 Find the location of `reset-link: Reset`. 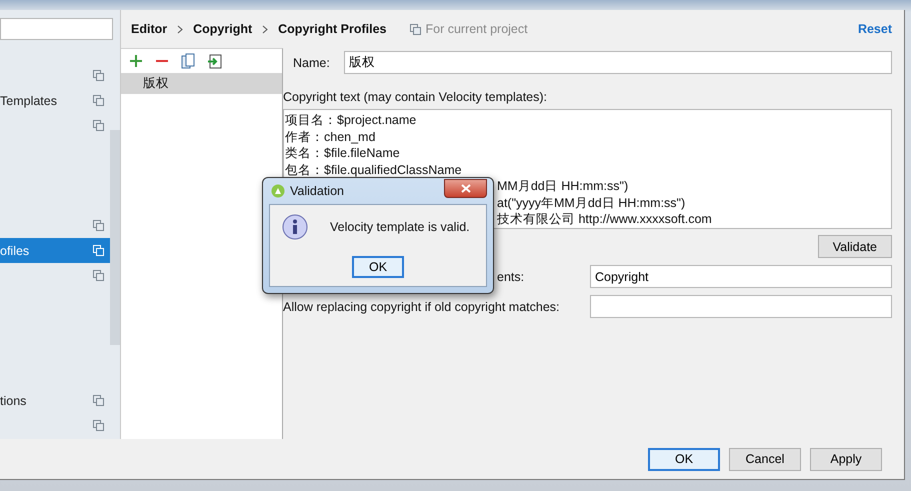

reset-link: Reset is located at coordinates (875, 29).